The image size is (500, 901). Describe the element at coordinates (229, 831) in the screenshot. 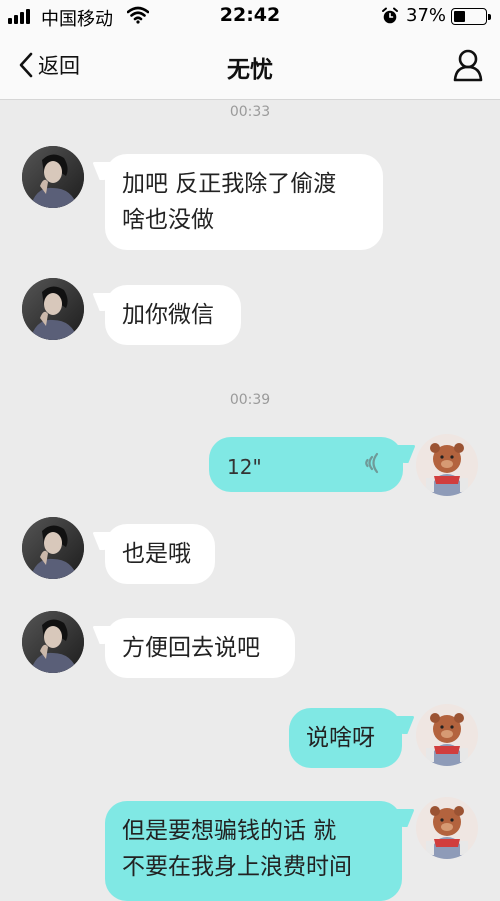

I see `message-line: 但是要想骗钱的话 就` at that location.